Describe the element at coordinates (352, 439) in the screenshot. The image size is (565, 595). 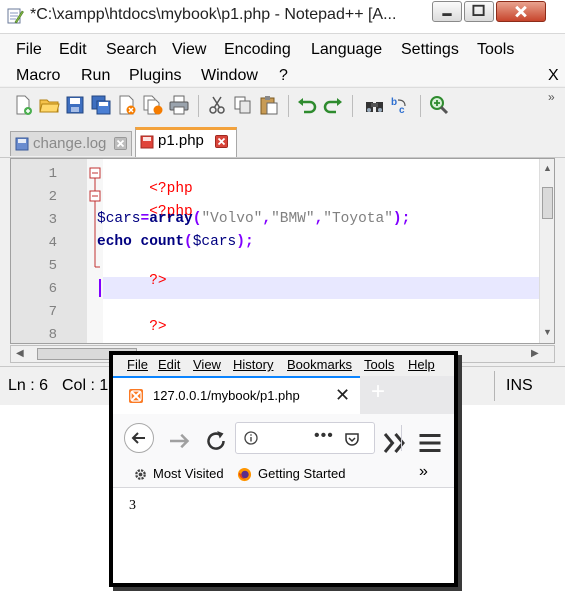
I see `pocket-icon` at that location.